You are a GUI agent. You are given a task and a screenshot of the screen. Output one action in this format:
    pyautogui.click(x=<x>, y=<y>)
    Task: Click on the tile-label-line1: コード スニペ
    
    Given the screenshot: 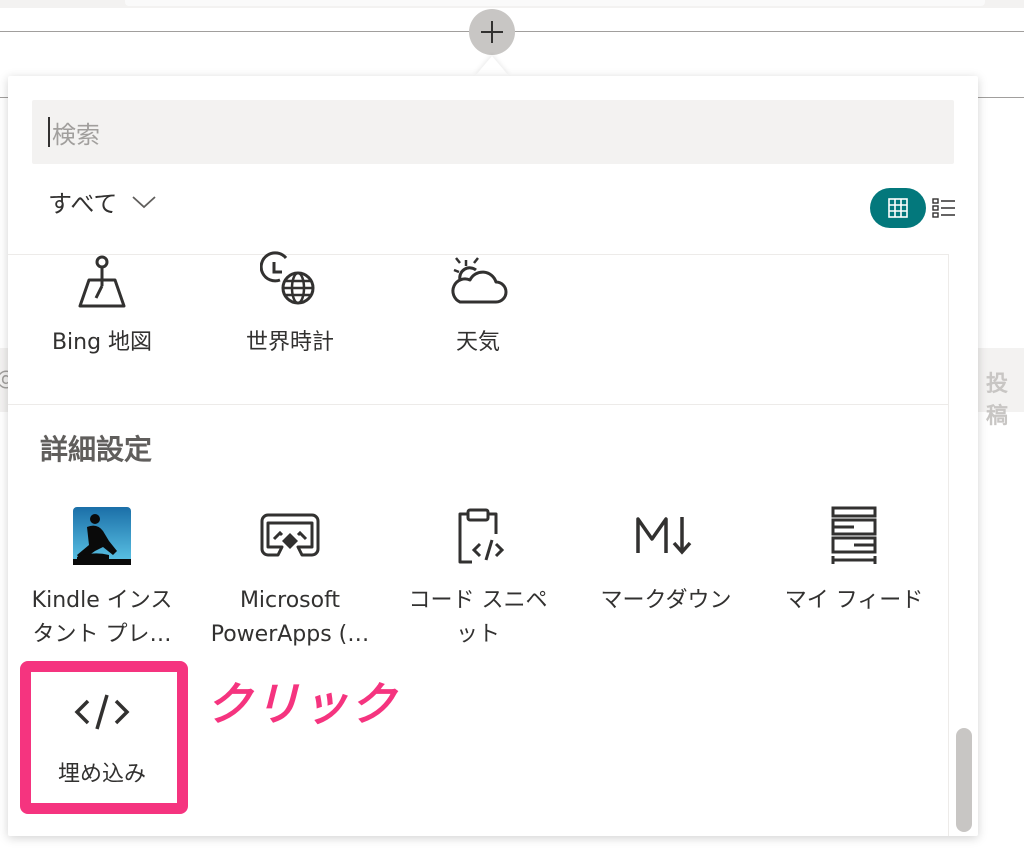 What is the action you would take?
    pyautogui.click(x=478, y=600)
    